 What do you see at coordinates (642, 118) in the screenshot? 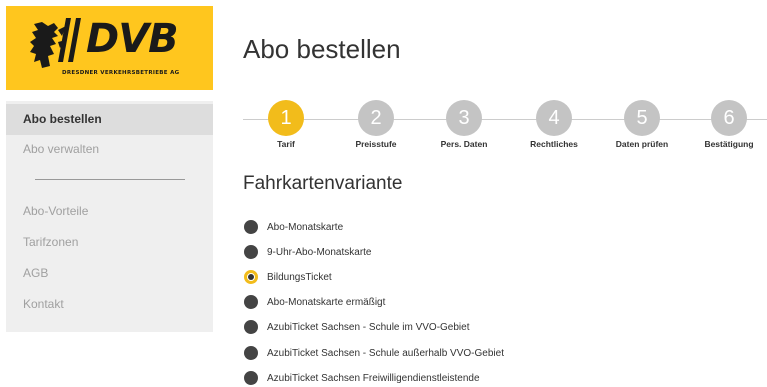
I see `step-number: 5` at bounding box center [642, 118].